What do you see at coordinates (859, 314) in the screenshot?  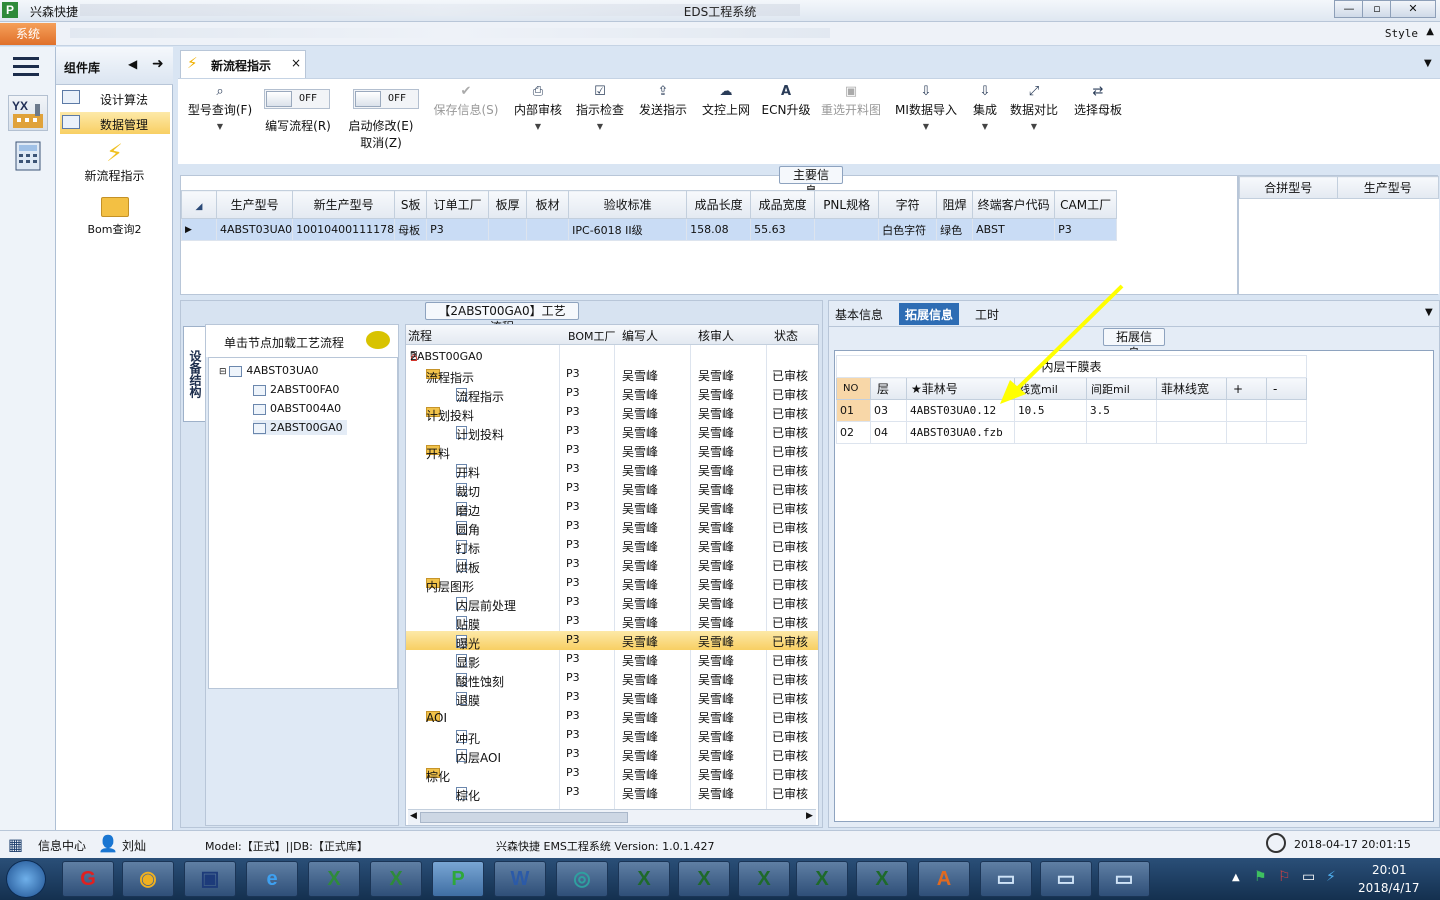 I see `tab-basic-info: 基本信息` at bounding box center [859, 314].